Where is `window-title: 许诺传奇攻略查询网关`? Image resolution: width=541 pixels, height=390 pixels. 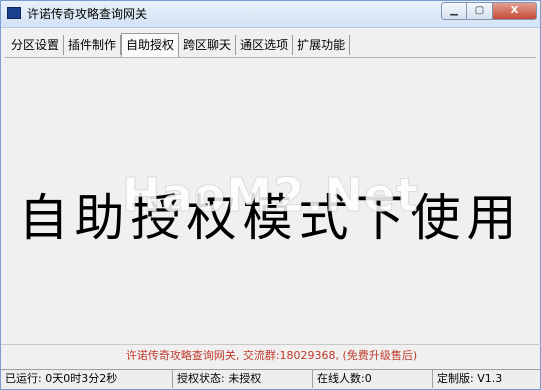 window-title: 许诺传奇攻略查询网关 is located at coordinates (87, 14).